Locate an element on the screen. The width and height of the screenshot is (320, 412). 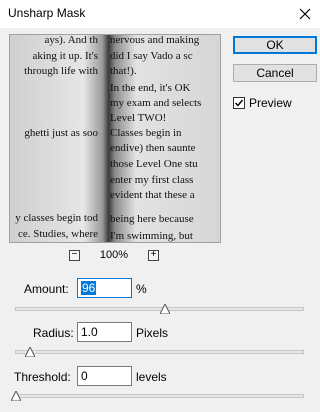
close-icon is located at coordinates (305, 14).